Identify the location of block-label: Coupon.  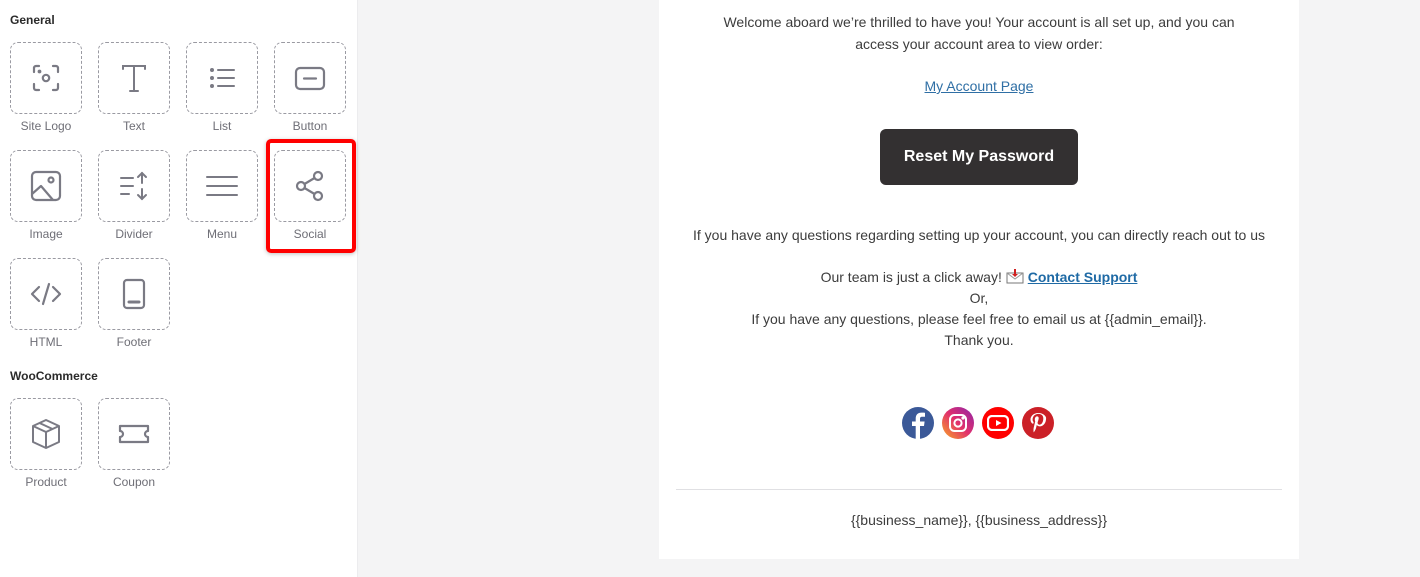
(134, 482).